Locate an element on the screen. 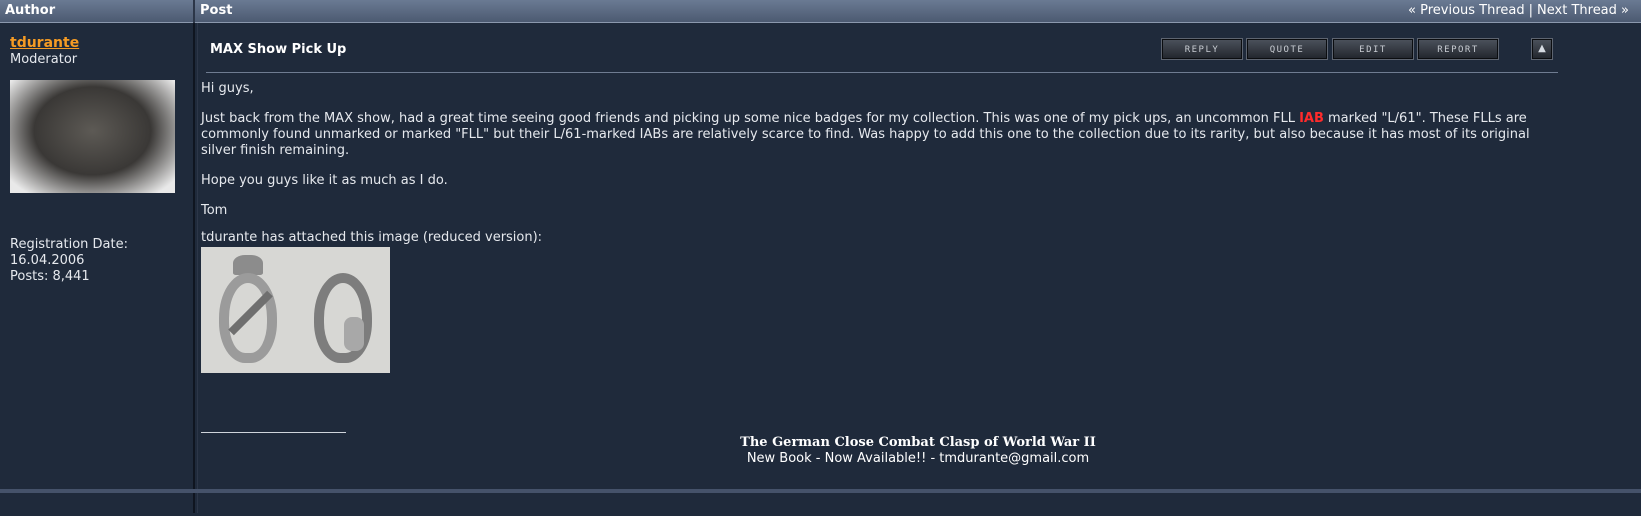  wreath-shape is located at coordinates (342, 318).